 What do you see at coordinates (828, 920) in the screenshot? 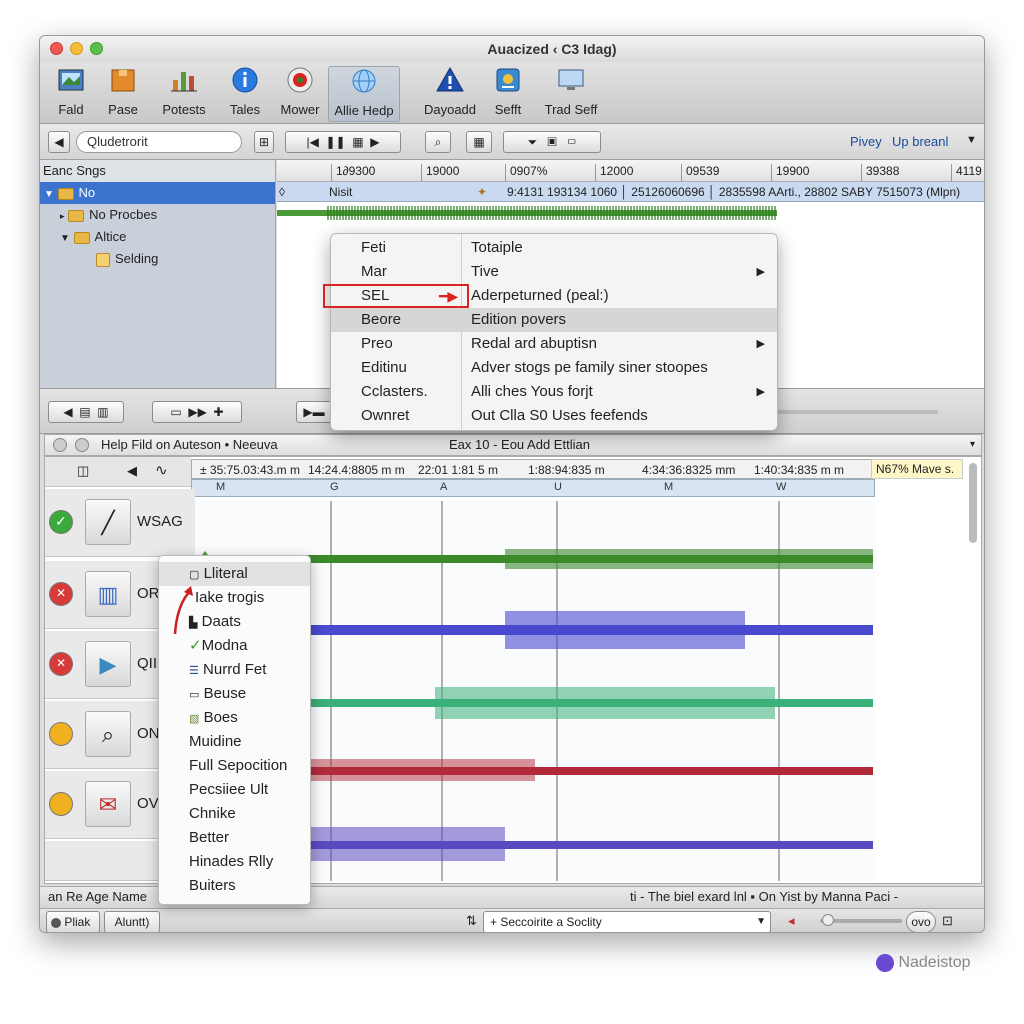
I see `slider-knob` at bounding box center [828, 920].